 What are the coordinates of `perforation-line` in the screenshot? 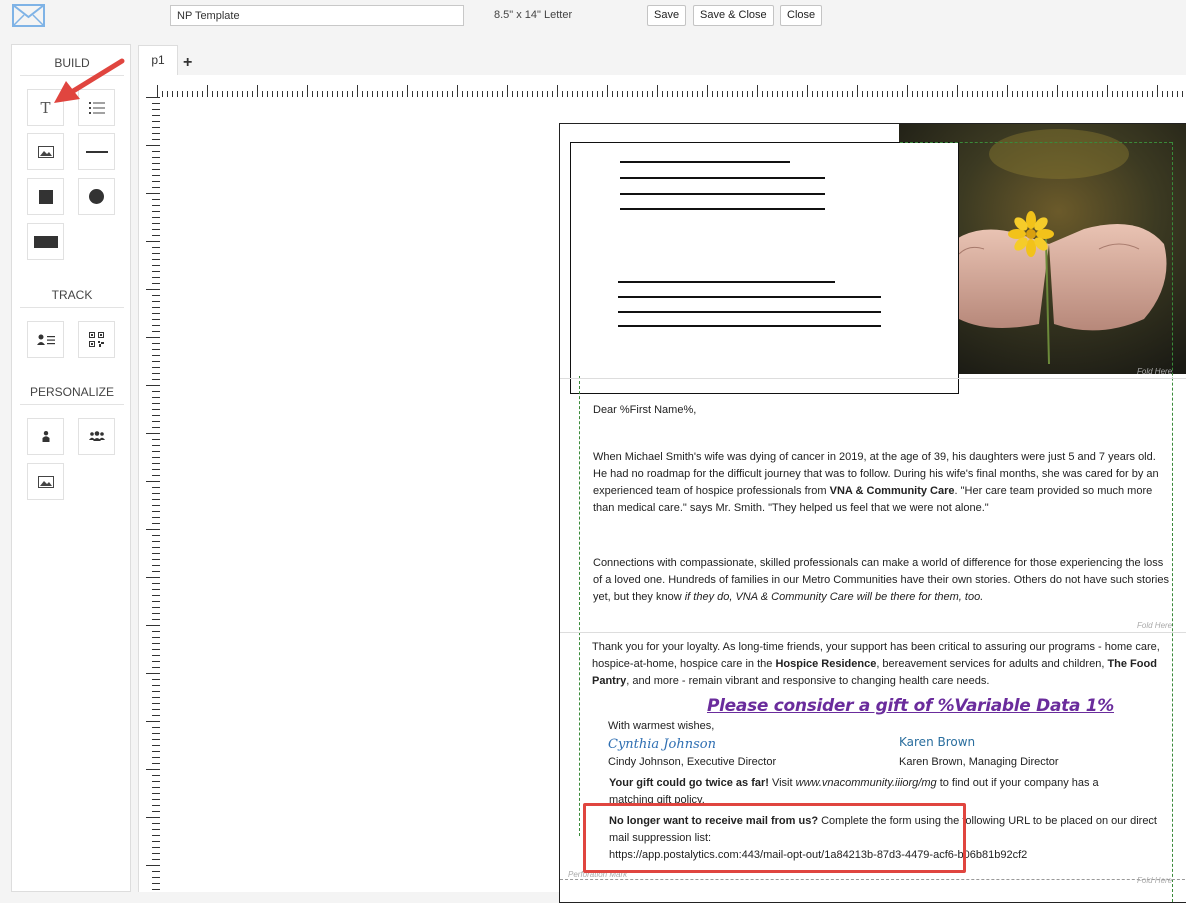 It's located at (873, 879).